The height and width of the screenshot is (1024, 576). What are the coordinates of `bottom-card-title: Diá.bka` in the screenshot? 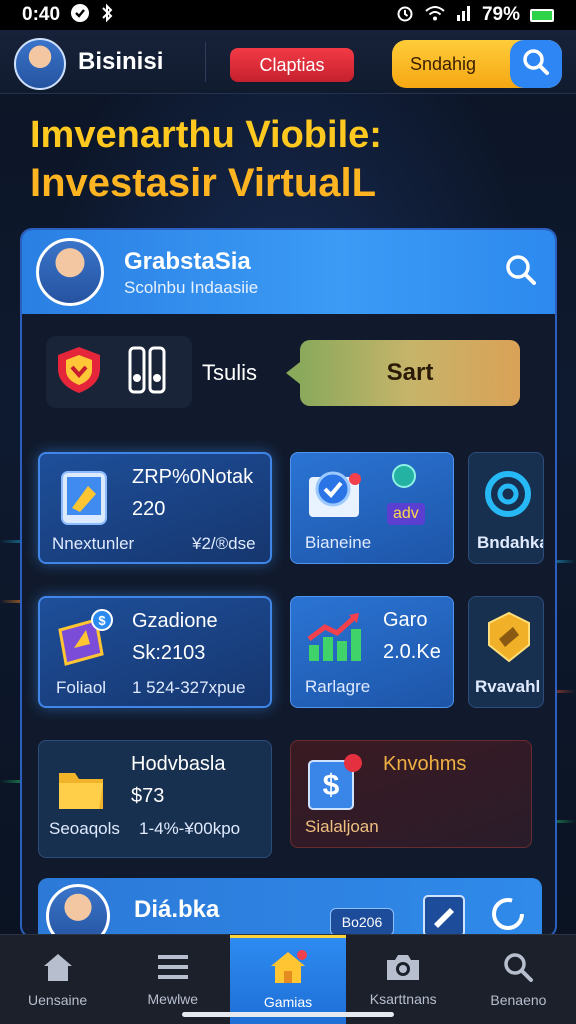 It's located at (177, 909).